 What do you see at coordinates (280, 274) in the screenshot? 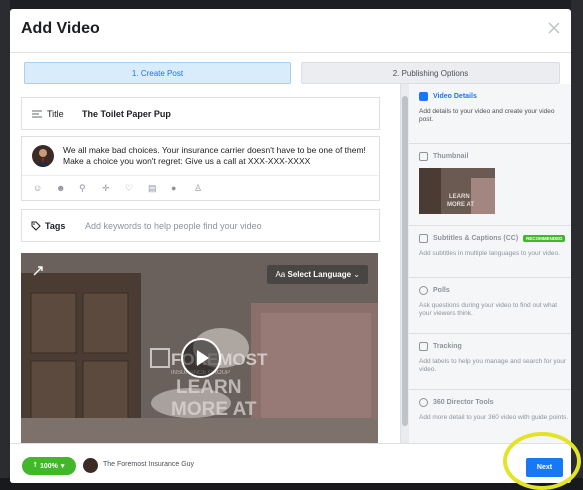
I see `language-prefix: Aa` at bounding box center [280, 274].